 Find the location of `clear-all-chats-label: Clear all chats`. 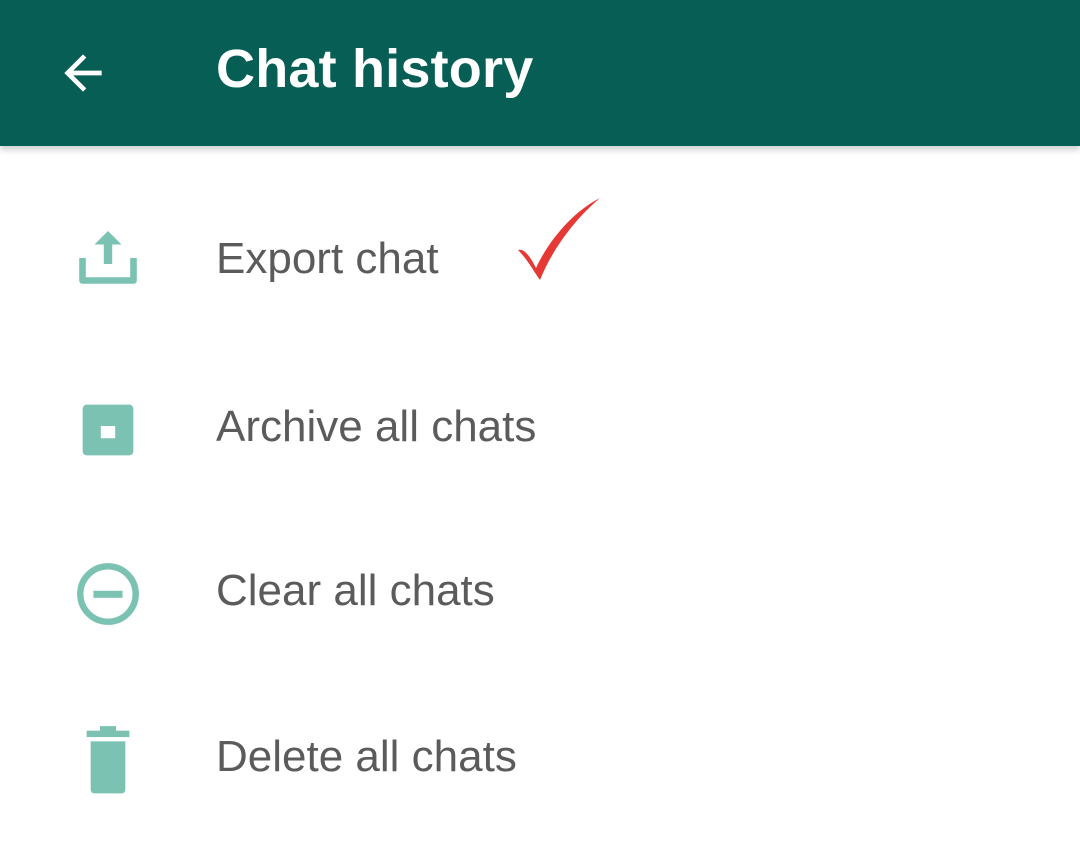

clear-all-chats-label: Clear all chats is located at coordinates (355, 590).